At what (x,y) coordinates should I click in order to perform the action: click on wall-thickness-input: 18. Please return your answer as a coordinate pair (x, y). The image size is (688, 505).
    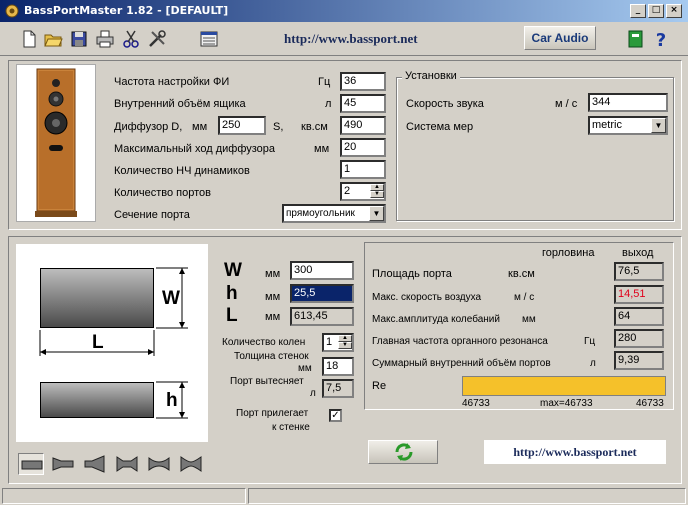
    Looking at the image, I should click on (338, 366).